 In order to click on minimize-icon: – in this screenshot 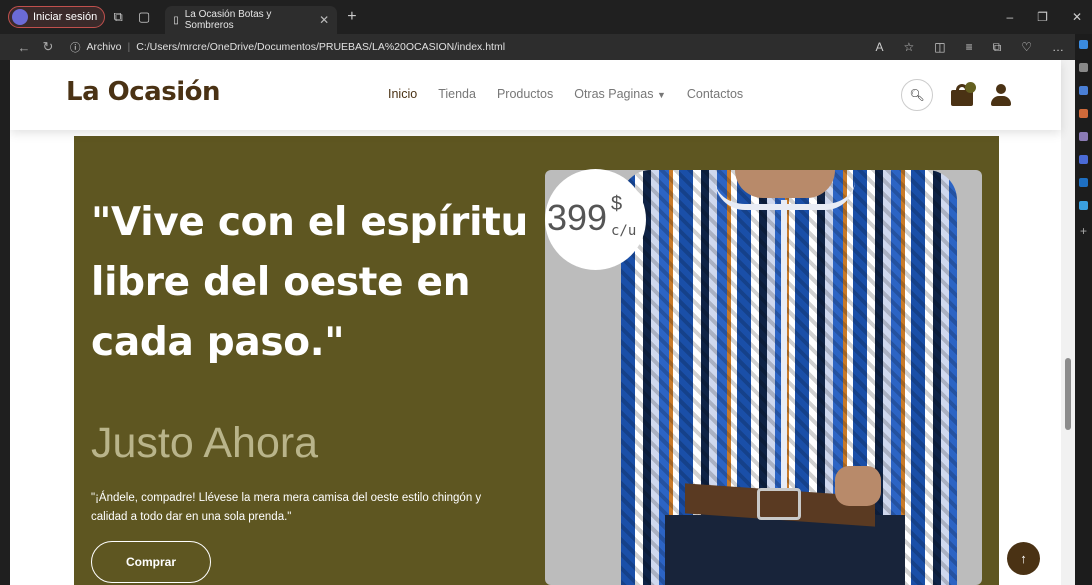, I will do `click(1009, 17)`.